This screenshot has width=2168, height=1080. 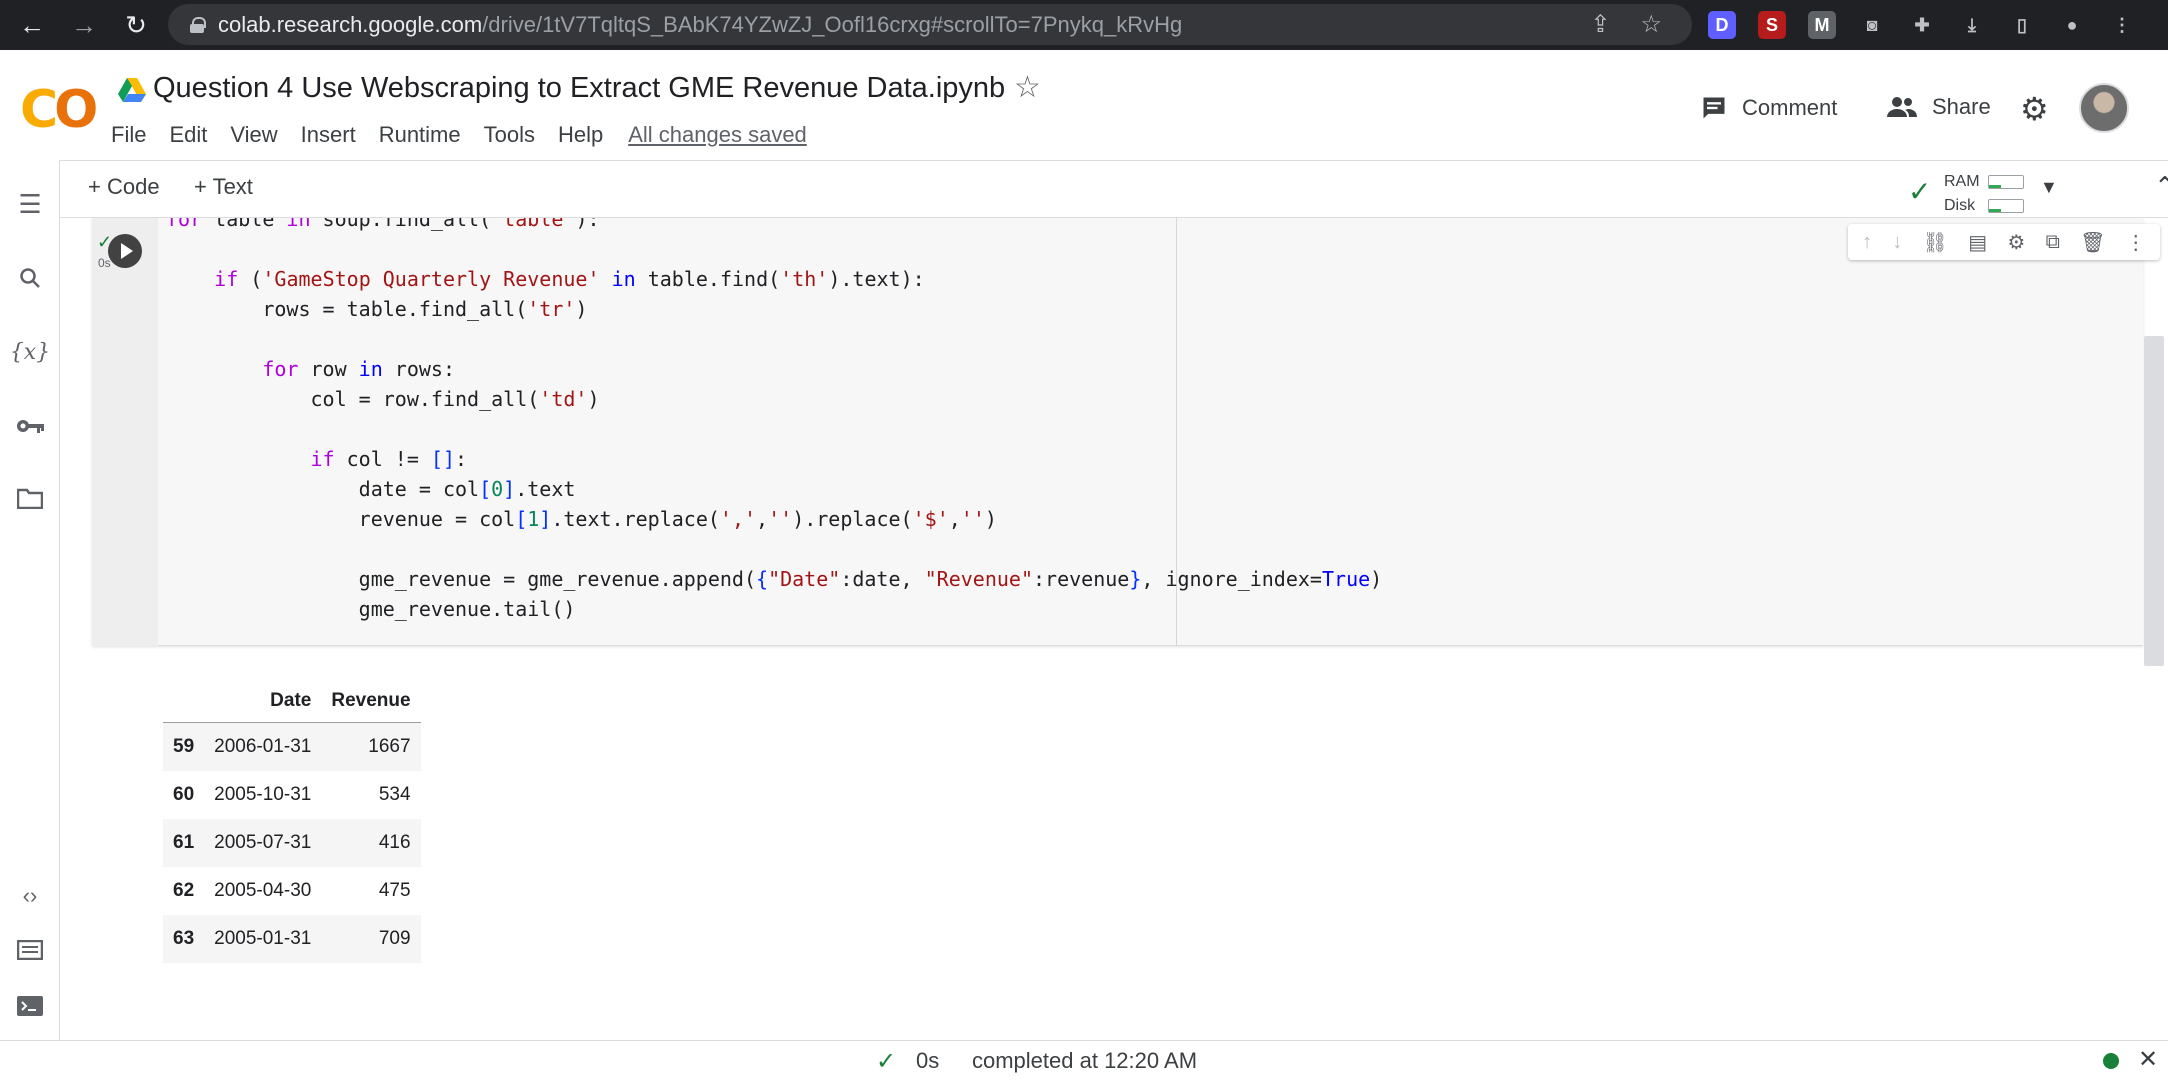 I want to click on lock-icon, so click(x=198, y=24).